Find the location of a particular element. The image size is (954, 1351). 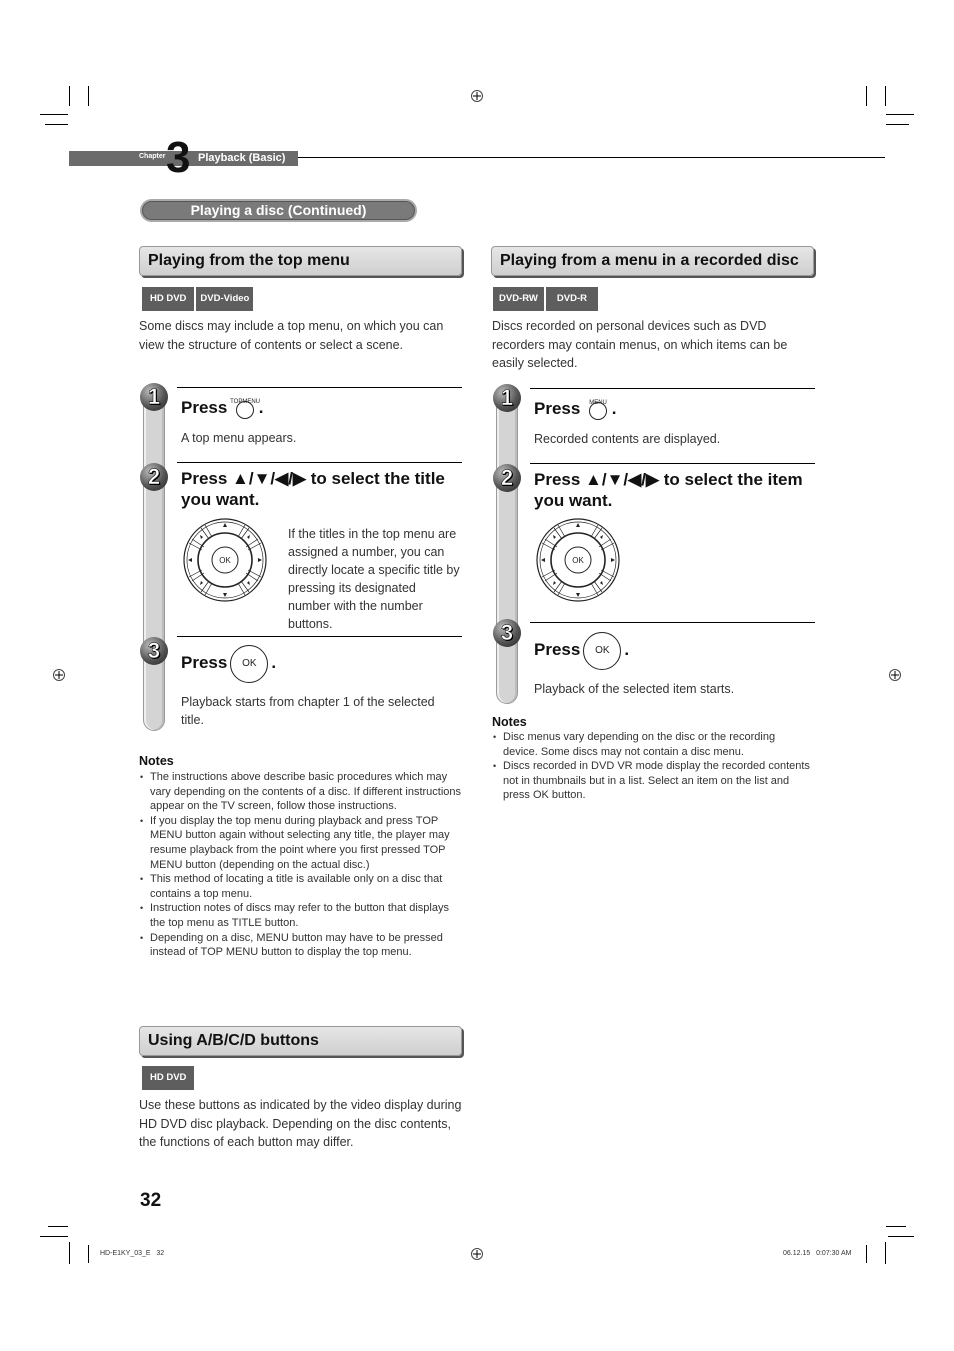

chapter-rule is located at coordinates (591, 157).